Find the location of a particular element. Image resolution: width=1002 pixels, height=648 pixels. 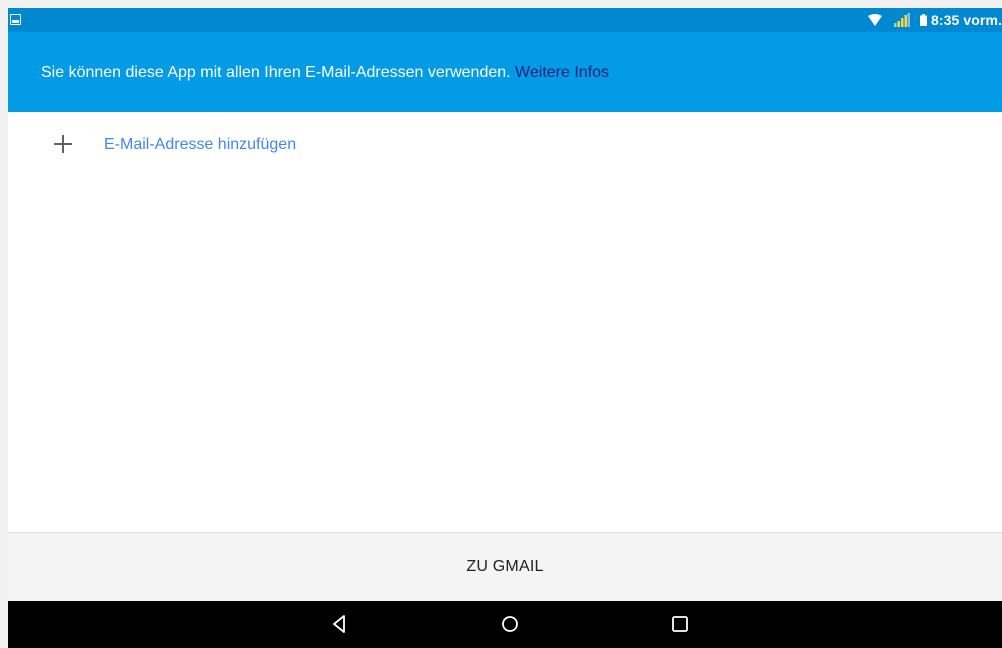

plus-icon is located at coordinates (63, 144).